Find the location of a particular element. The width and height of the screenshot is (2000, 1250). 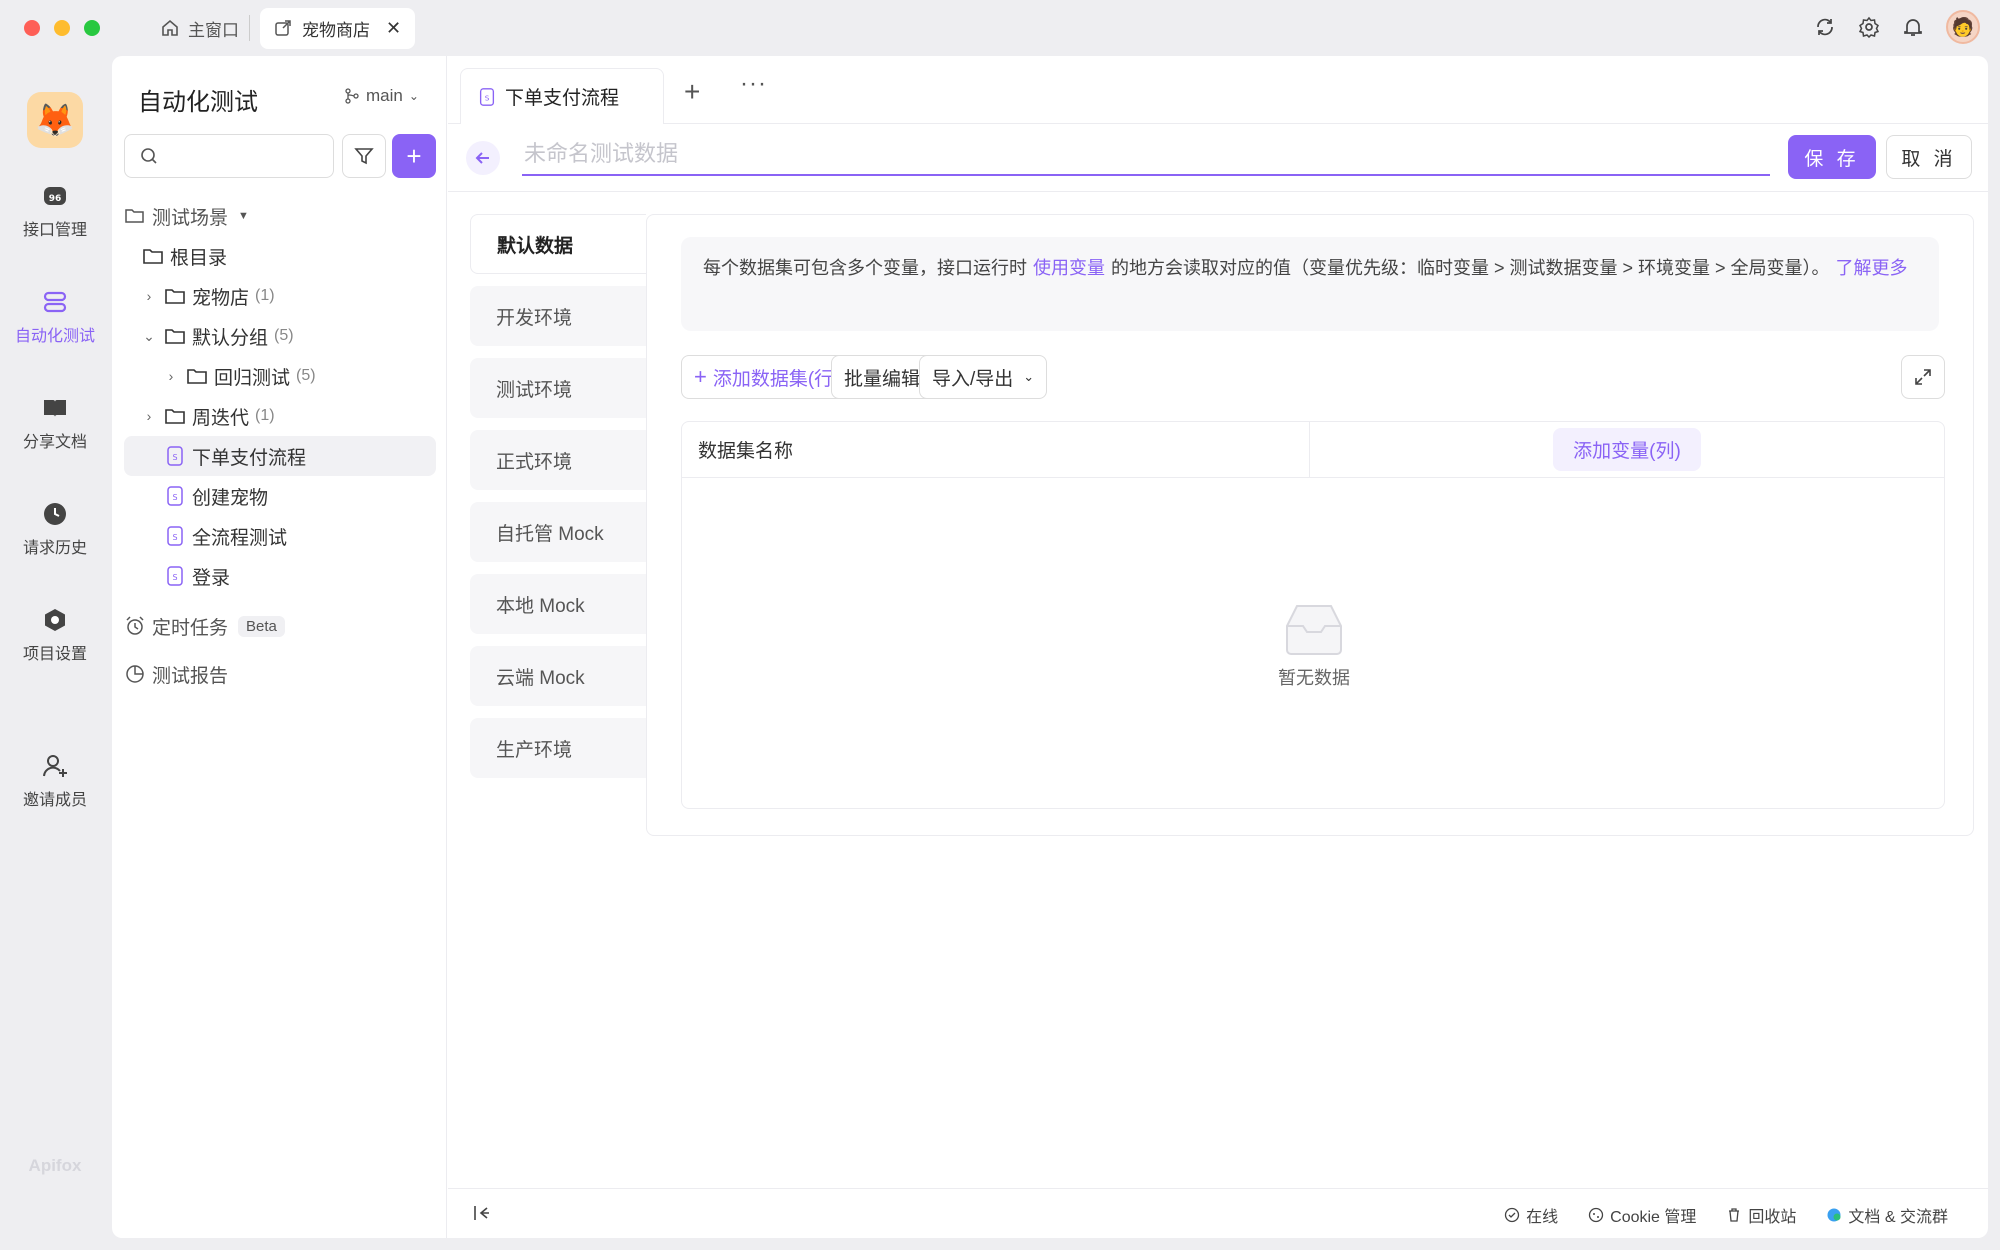

learn-more-link: 了解更多 is located at coordinates (1872, 268).